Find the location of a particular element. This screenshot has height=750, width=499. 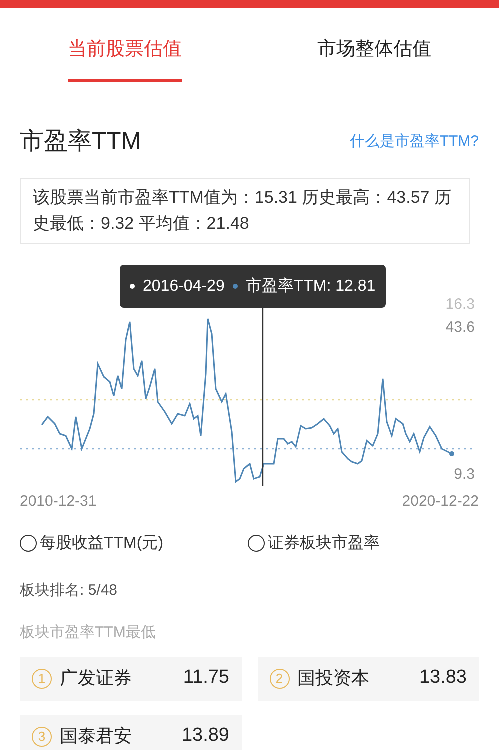

stock-card: 2 国投资本 13.83 is located at coordinates (368, 678).